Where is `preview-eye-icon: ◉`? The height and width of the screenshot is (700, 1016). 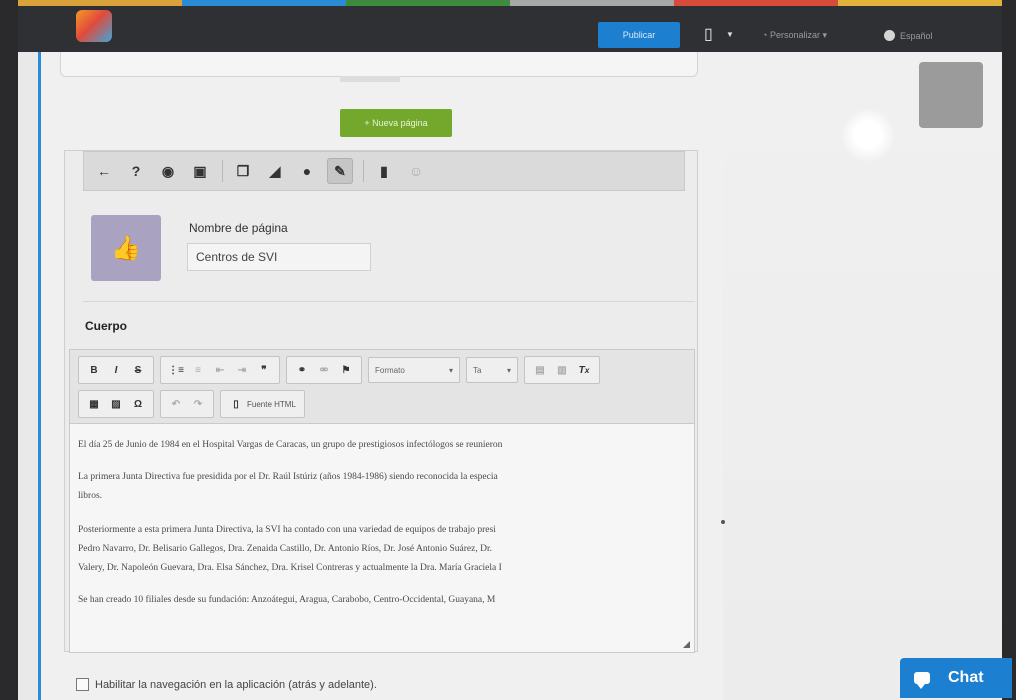
preview-eye-icon: ◉ is located at coordinates (168, 171).